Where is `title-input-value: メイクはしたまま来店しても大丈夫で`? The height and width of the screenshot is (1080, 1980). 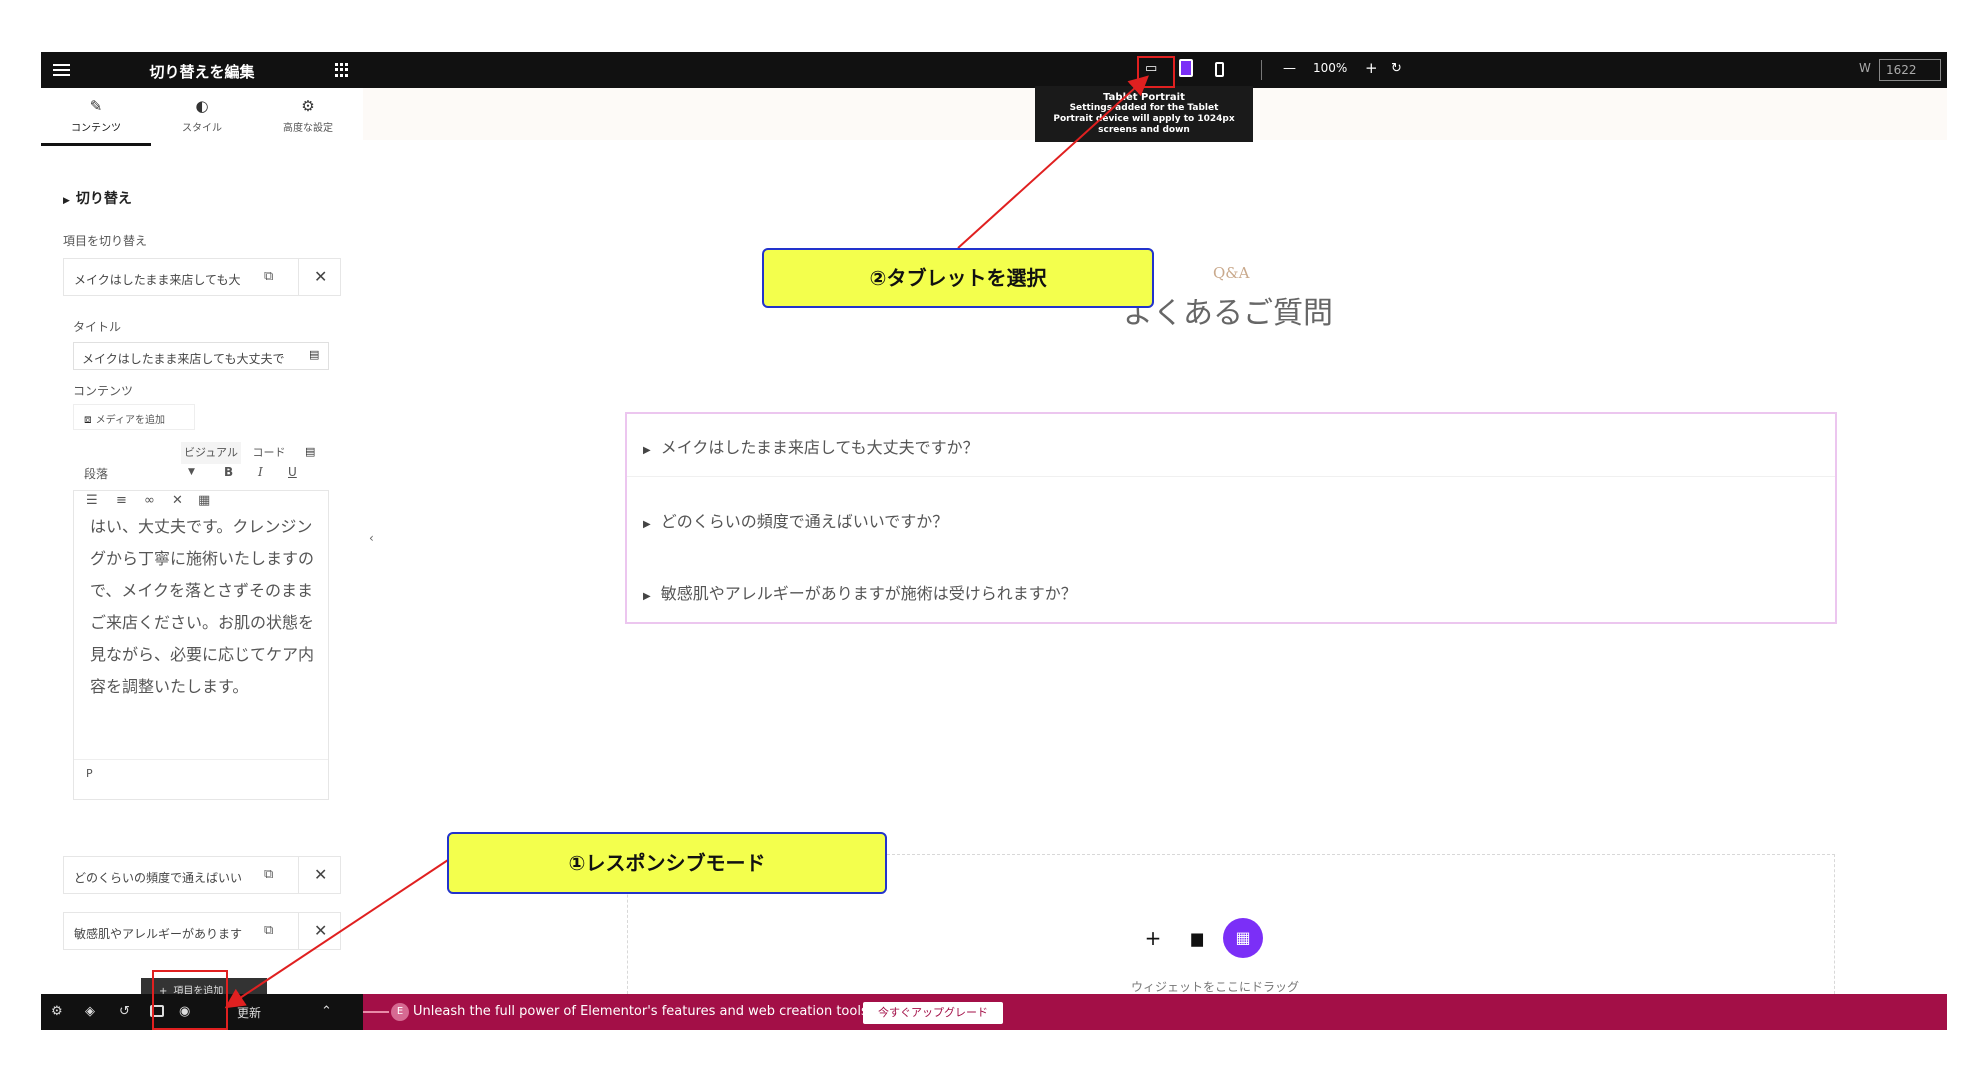
title-input-value: メイクはしたまま来店しても大丈夫で is located at coordinates (183, 359).